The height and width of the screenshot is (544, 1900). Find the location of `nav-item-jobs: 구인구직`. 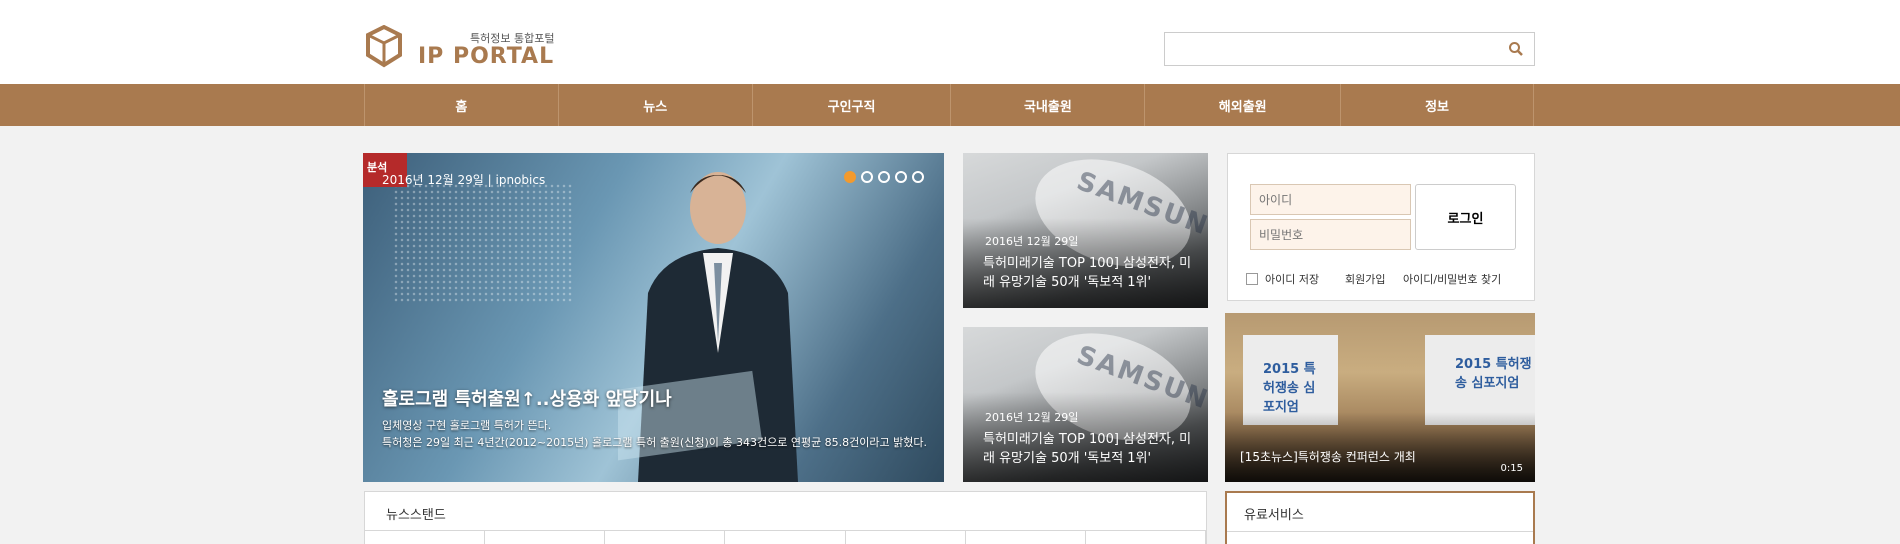

nav-item-jobs: 구인구직 is located at coordinates (852, 105).